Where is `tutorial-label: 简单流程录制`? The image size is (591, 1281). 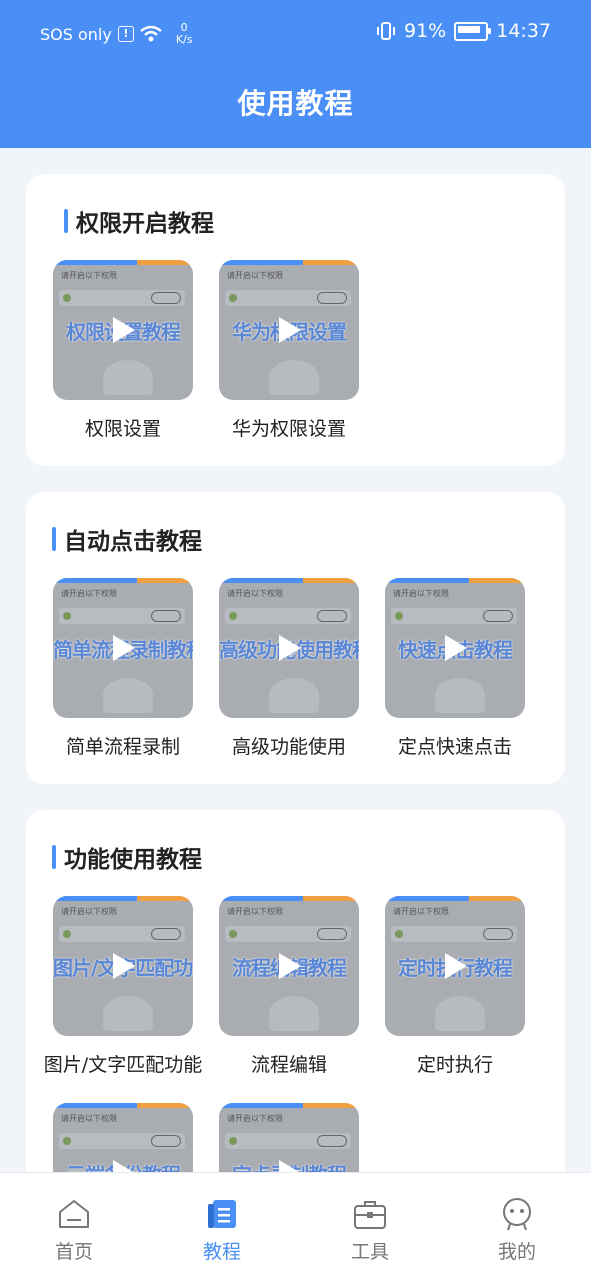 tutorial-label: 简单流程录制 is located at coordinates (123, 745).